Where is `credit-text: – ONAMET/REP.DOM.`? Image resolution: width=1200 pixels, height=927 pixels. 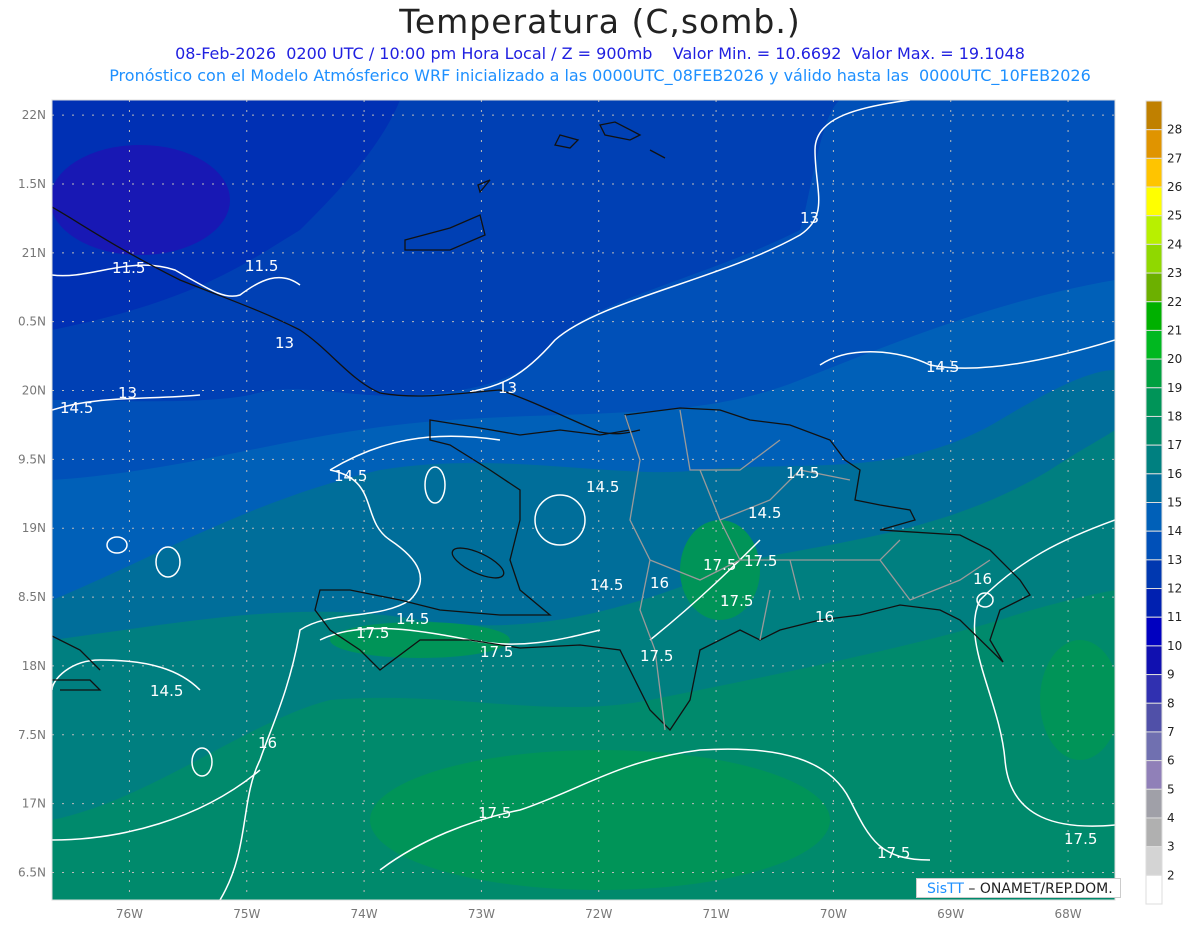
credit-text: – ONAMET/REP.DOM. is located at coordinates (1038, 889).